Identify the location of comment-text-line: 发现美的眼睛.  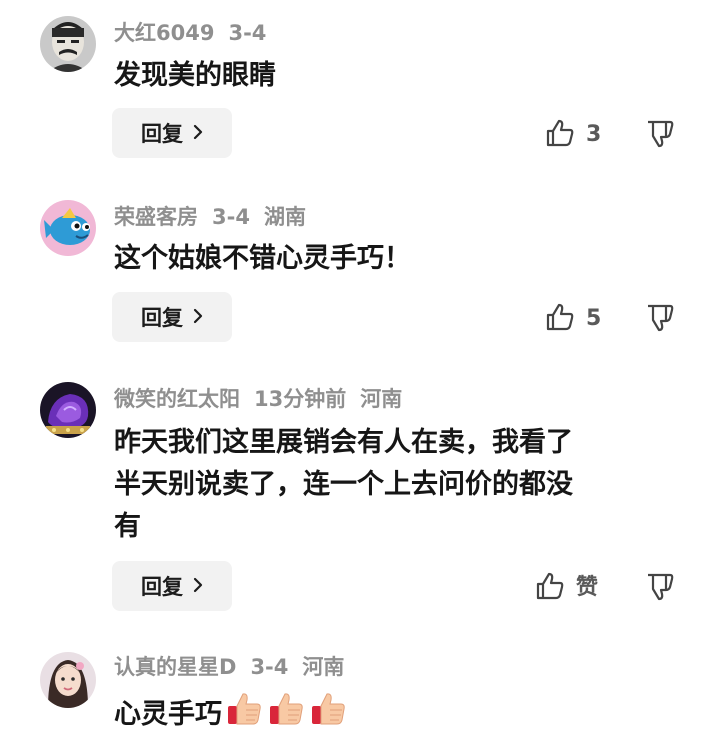
(195, 75).